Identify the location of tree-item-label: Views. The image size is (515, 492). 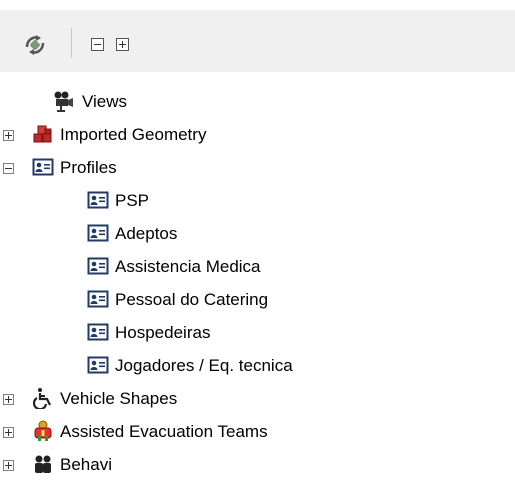
(105, 101).